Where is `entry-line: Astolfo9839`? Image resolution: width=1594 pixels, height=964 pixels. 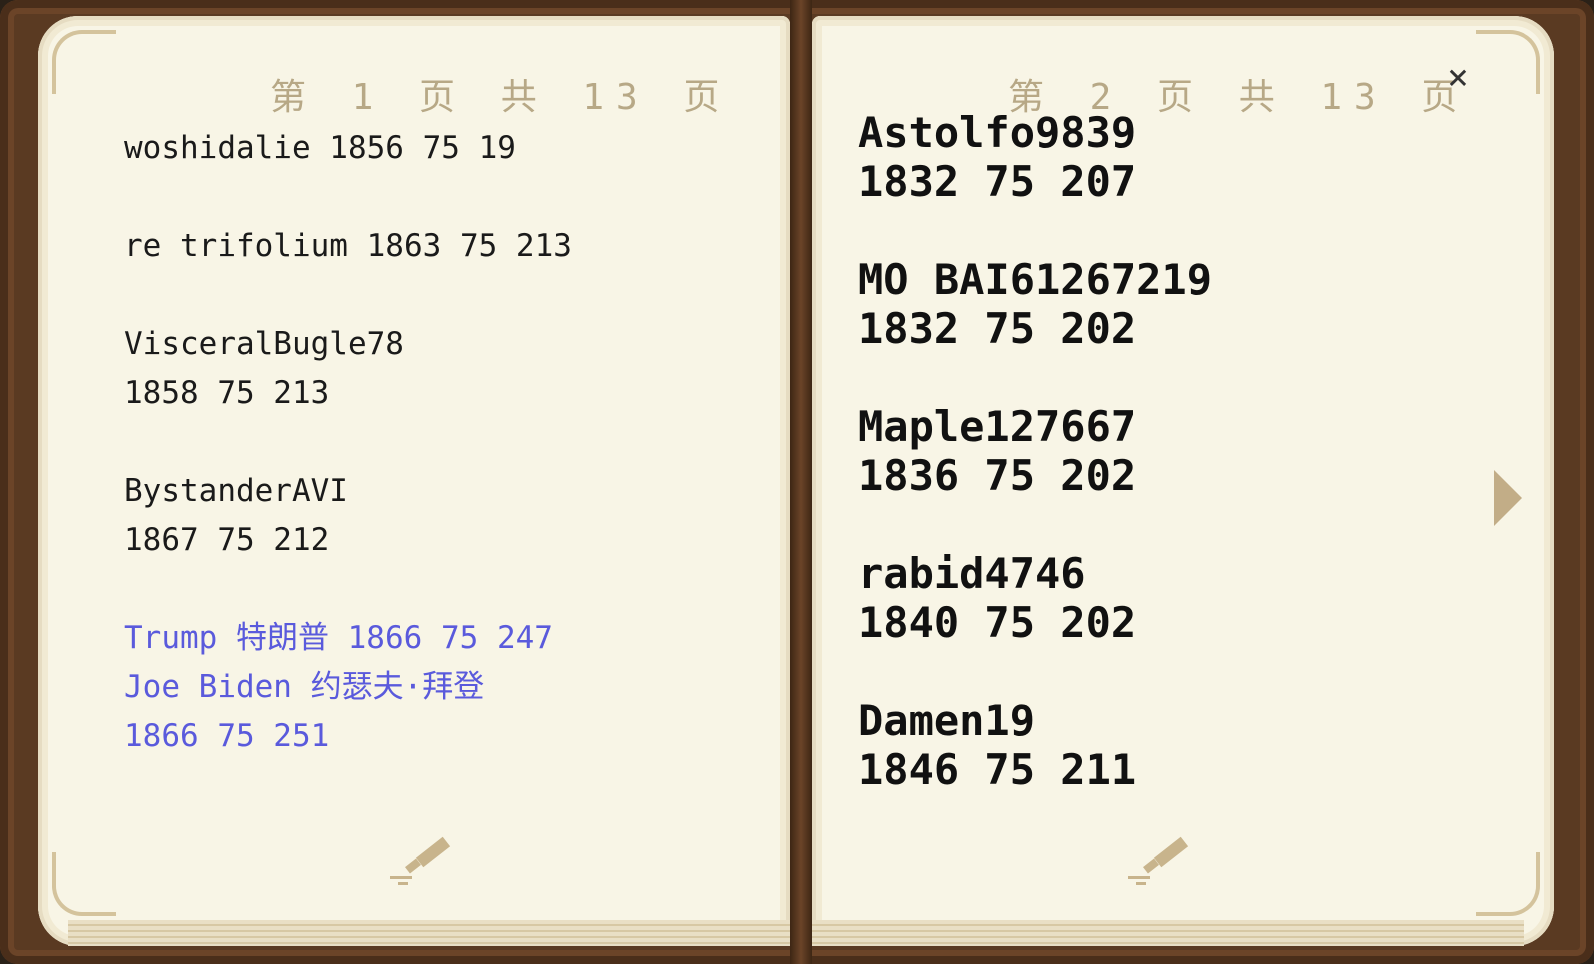
entry-line: Astolfo9839 is located at coordinates (997, 132).